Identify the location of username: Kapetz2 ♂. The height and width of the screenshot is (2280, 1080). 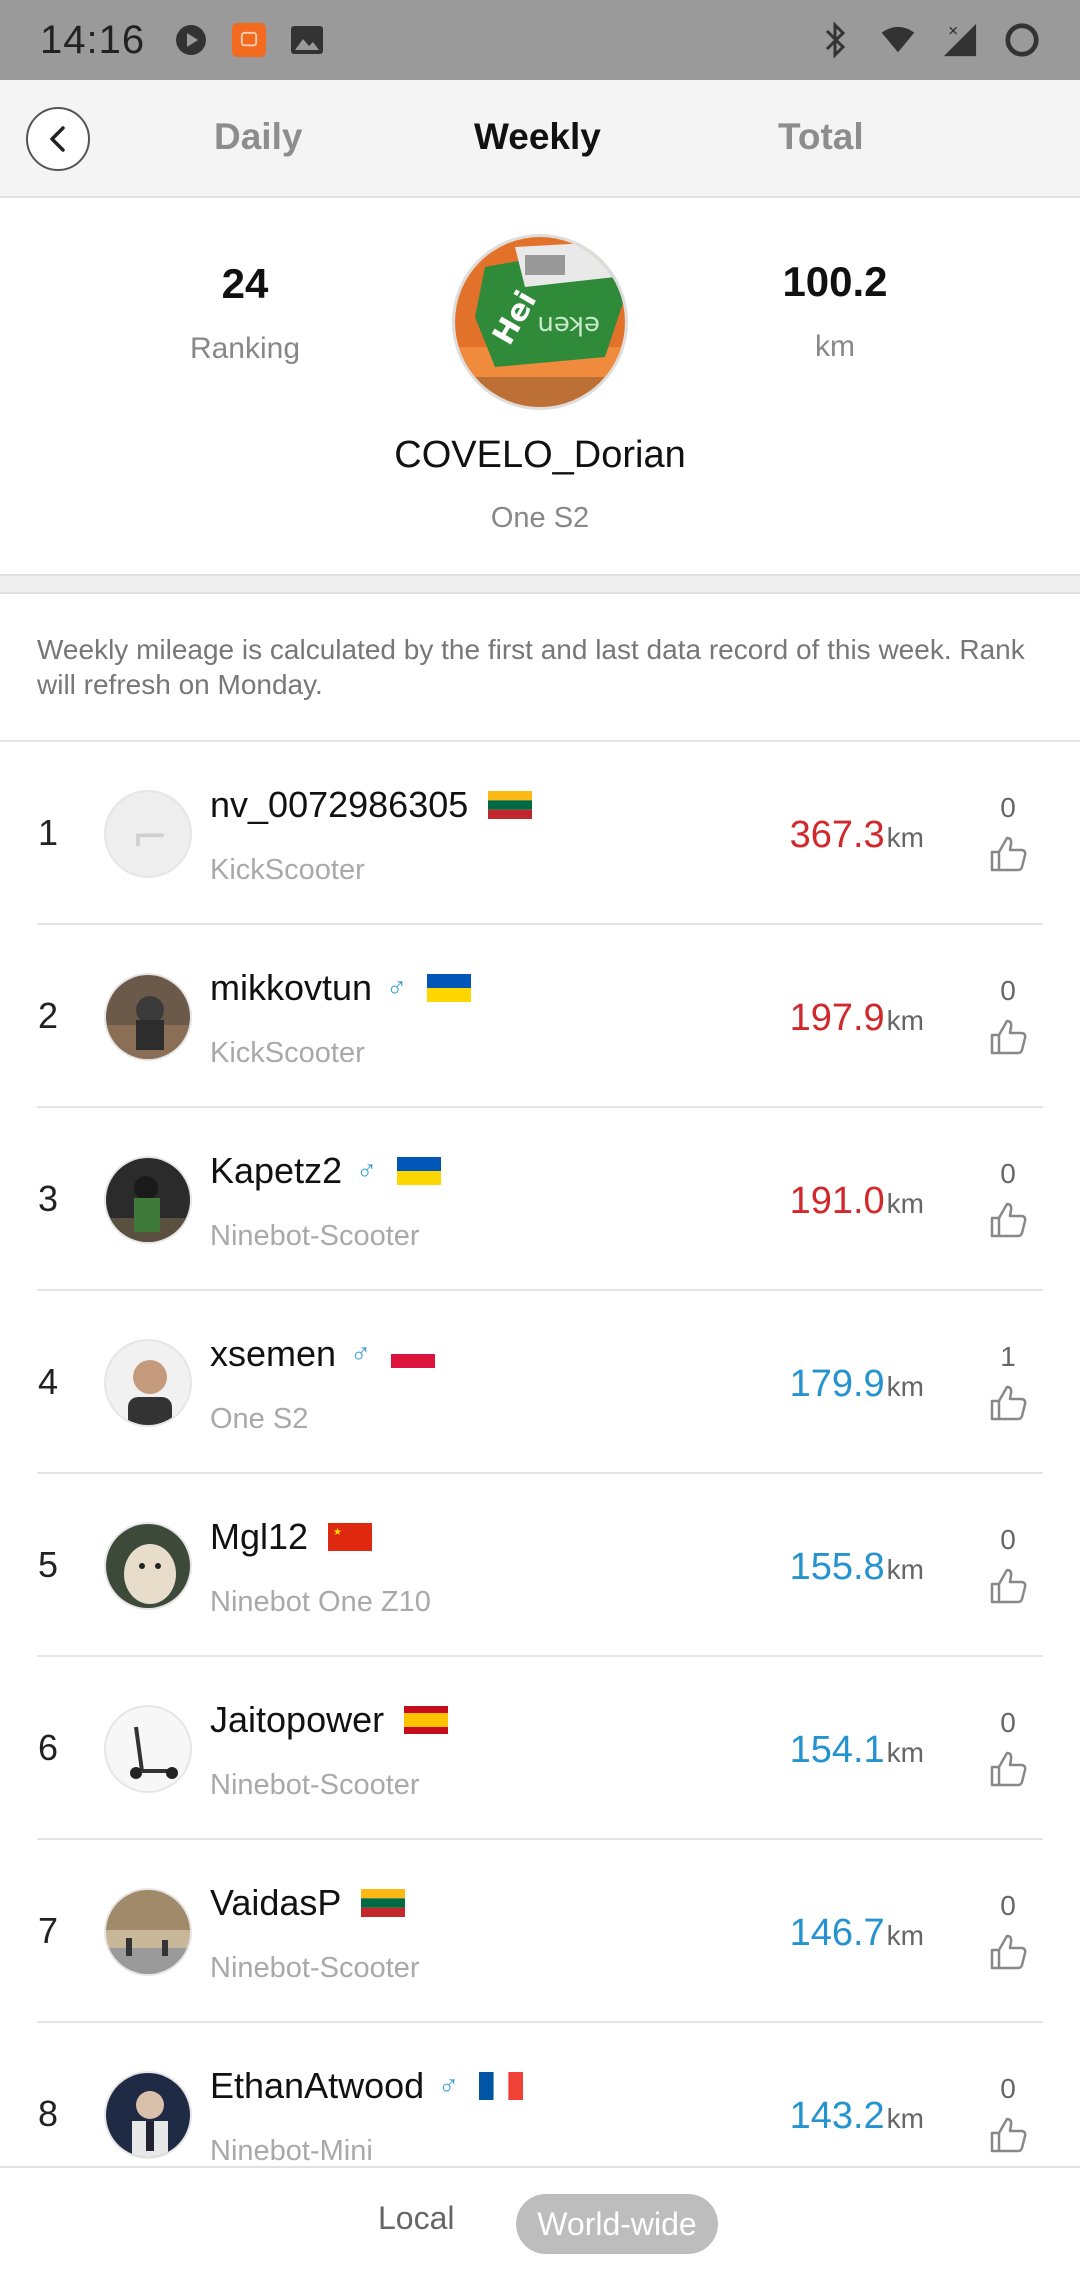
(326, 1171).